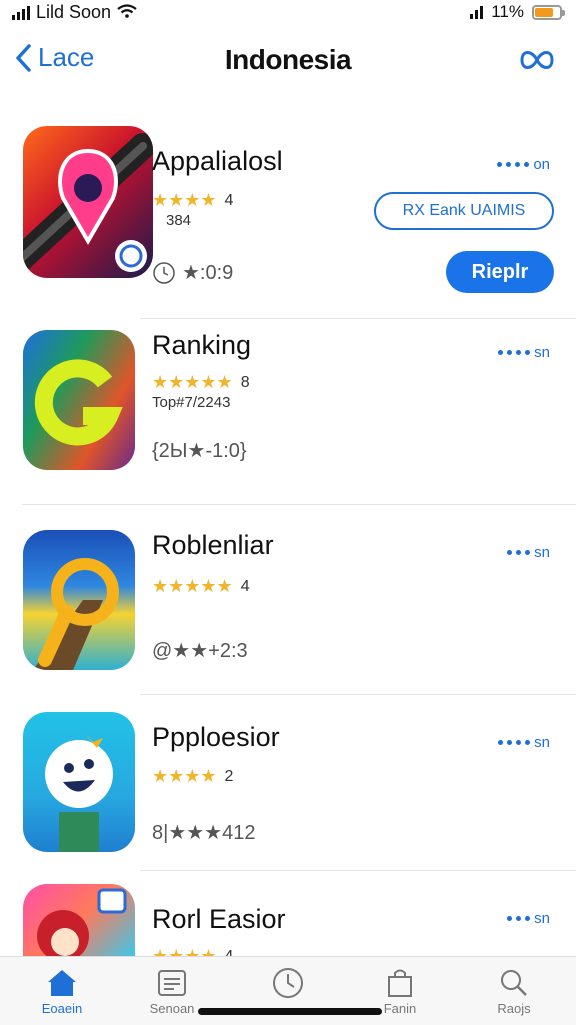 The height and width of the screenshot is (1025, 576). I want to click on list-icon, so click(172, 983).